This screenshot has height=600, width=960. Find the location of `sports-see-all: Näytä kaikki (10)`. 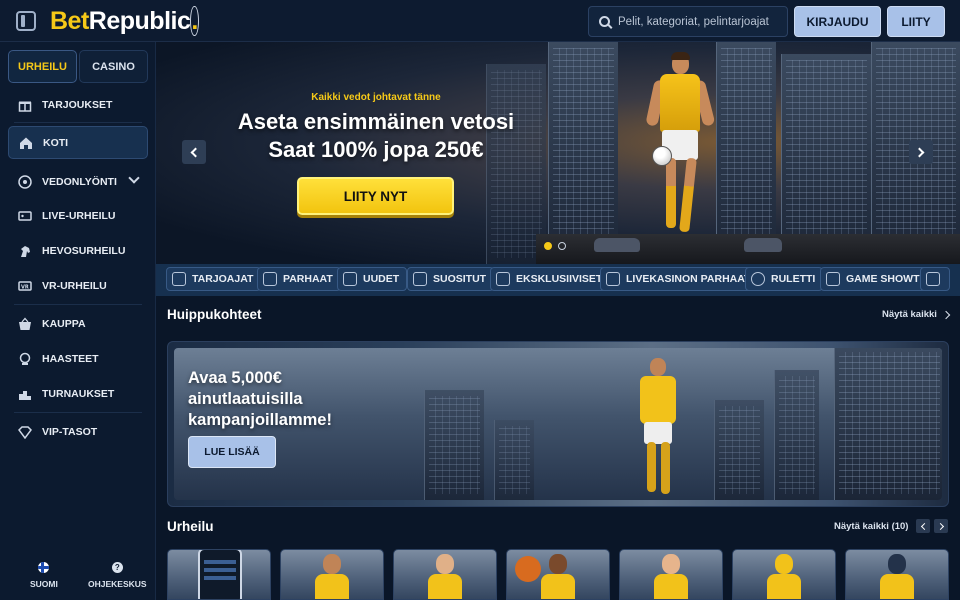

sports-see-all: Näytä kaikki (10) is located at coordinates (871, 526).